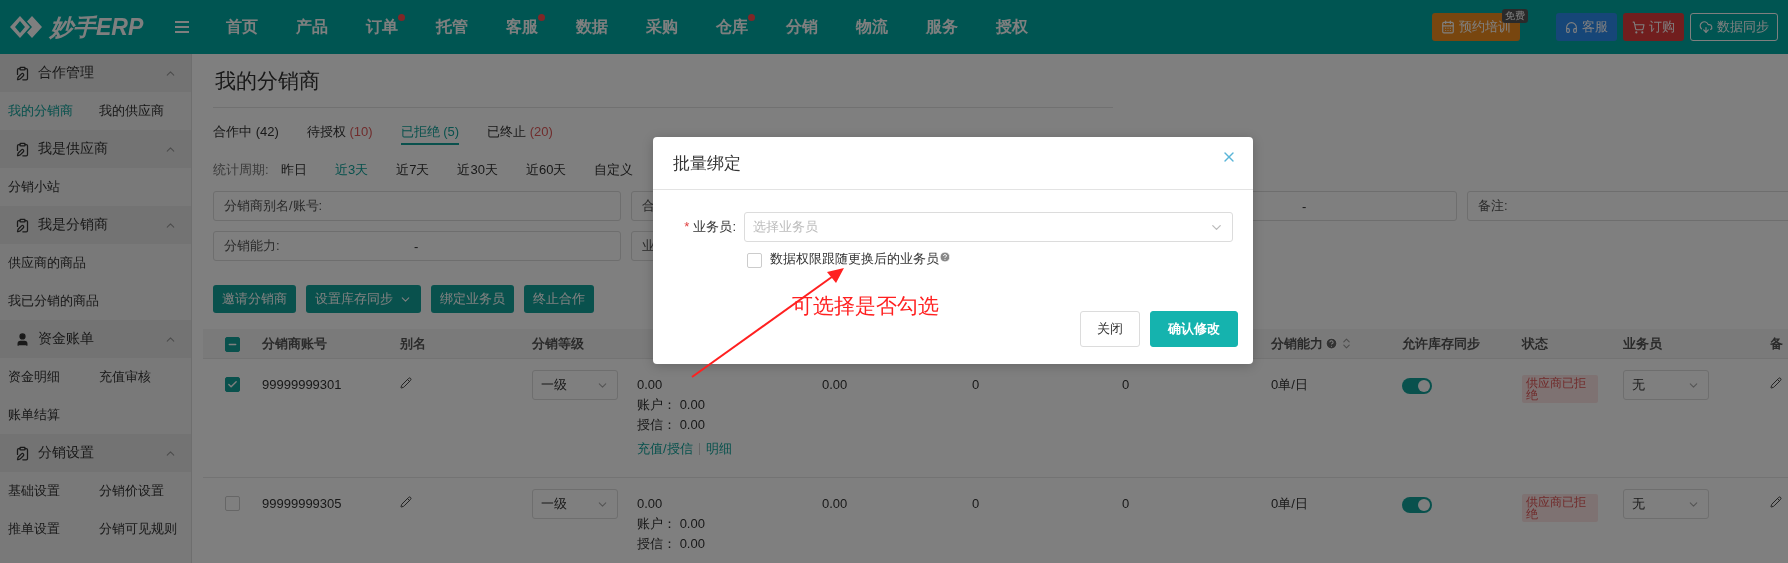 The width and height of the screenshot is (1788, 563). Describe the element at coordinates (614, 170) in the screenshot. I see `period-option: 自定义` at that location.